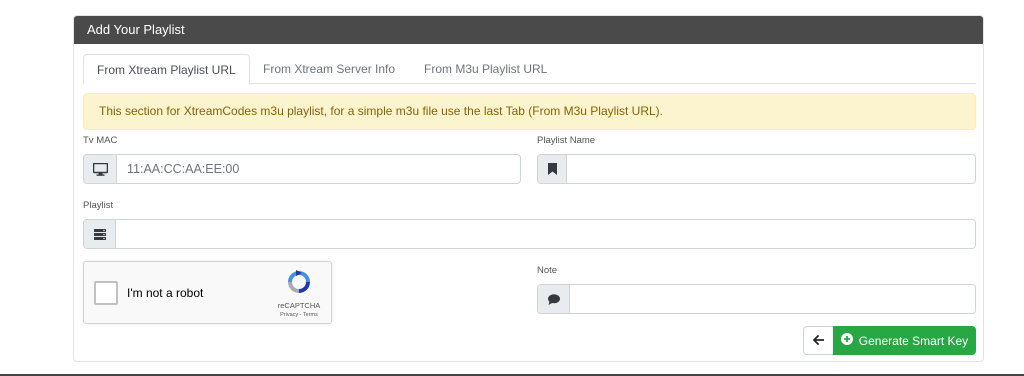 Image resolution: width=1024 pixels, height=376 pixels. Describe the element at coordinates (166, 69) in the screenshot. I see `tab-xtream-playlist-url: From Xtream Playlist URL` at that location.